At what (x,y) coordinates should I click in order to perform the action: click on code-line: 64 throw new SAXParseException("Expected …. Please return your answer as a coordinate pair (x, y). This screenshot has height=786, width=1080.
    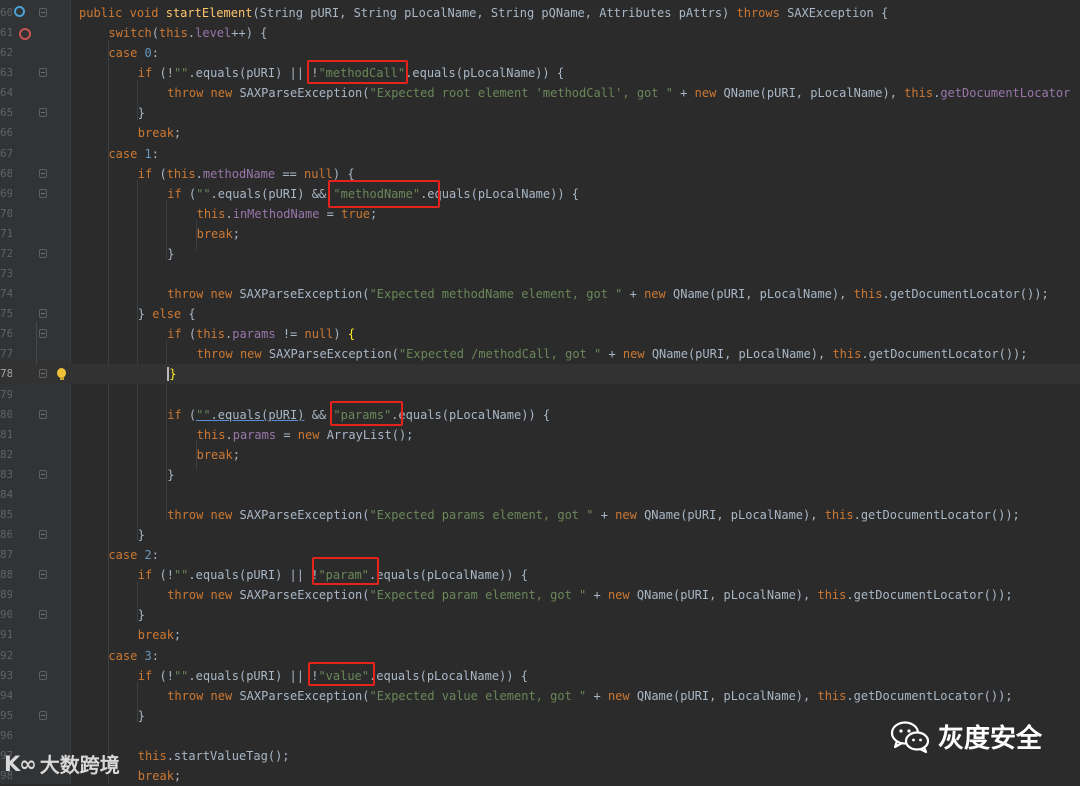
    Looking at the image, I should click on (540, 93).